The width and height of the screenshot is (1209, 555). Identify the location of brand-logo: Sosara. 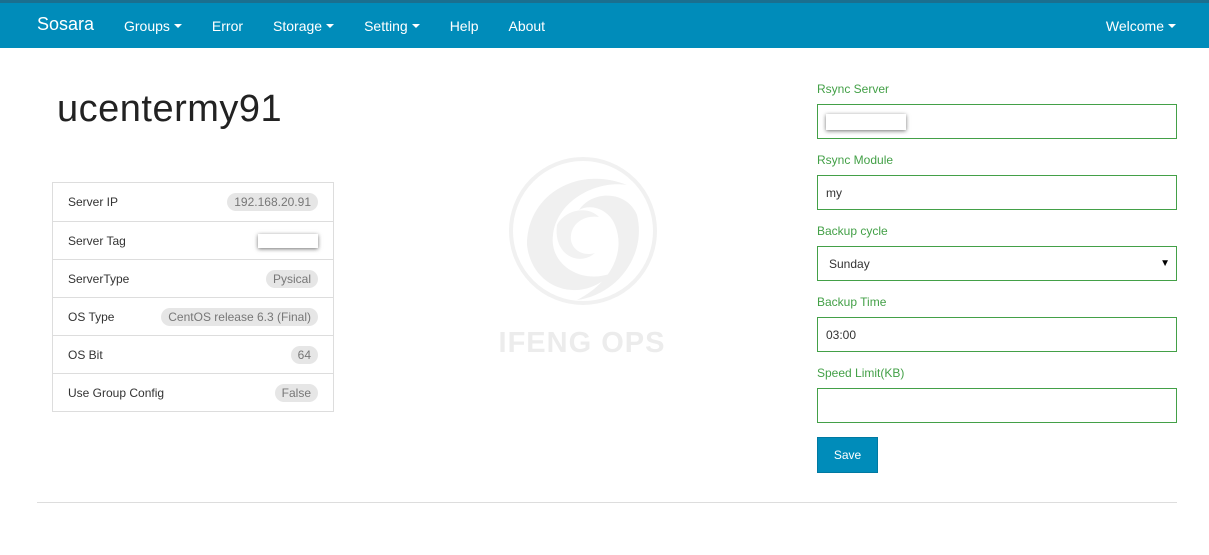
(65, 24).